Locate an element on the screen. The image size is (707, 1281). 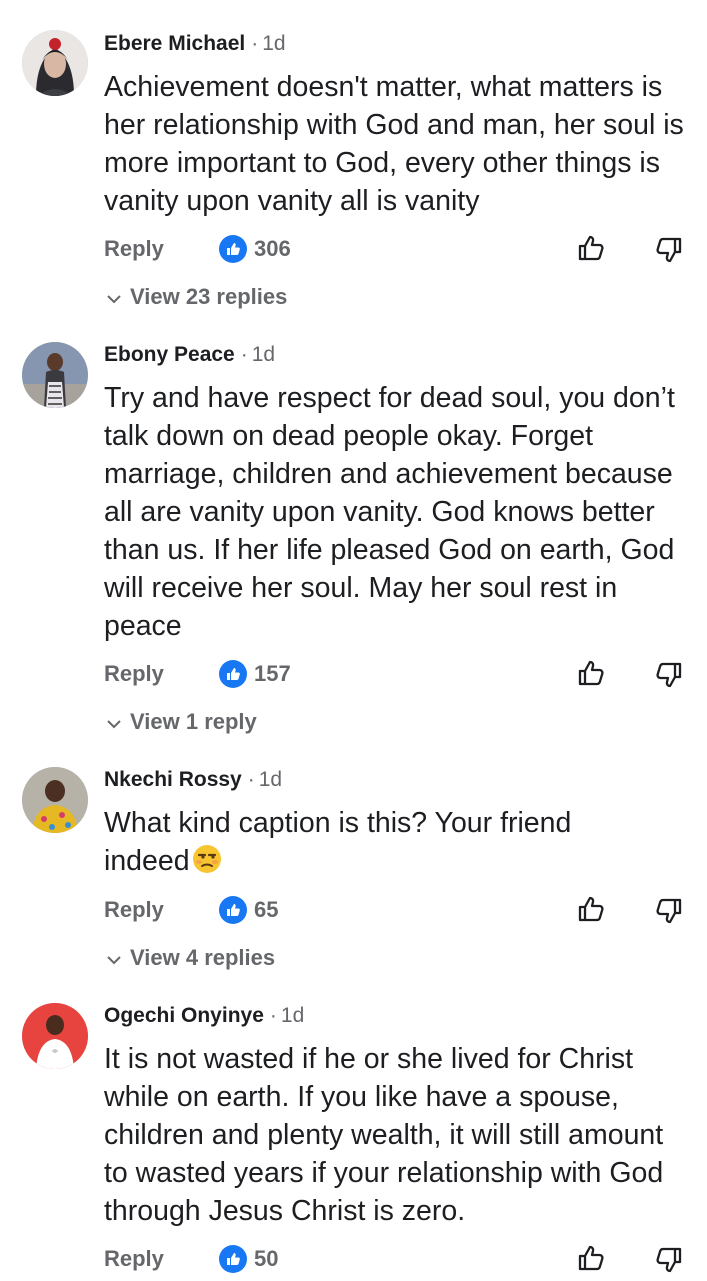
reaction-summary: 306 is located at coordinates (255, 249).